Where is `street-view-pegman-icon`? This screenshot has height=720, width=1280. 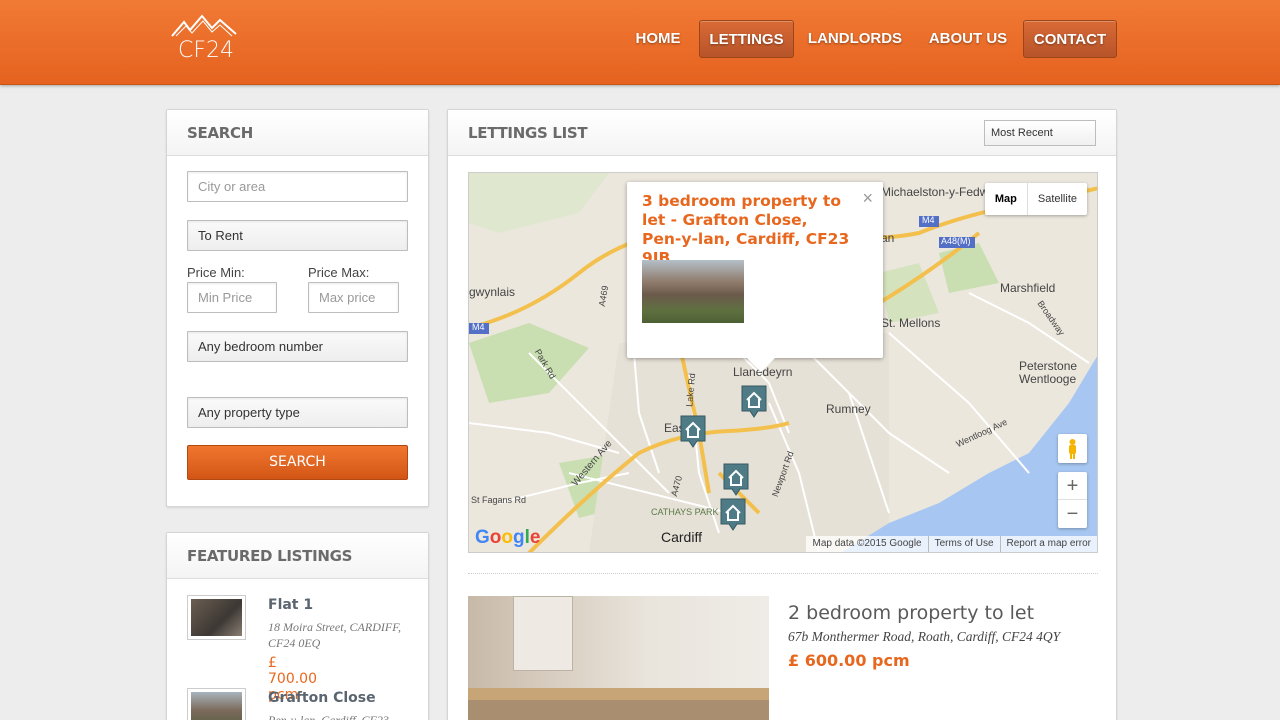
street-view-pegman-icon is located at coordinates (1072, 448).